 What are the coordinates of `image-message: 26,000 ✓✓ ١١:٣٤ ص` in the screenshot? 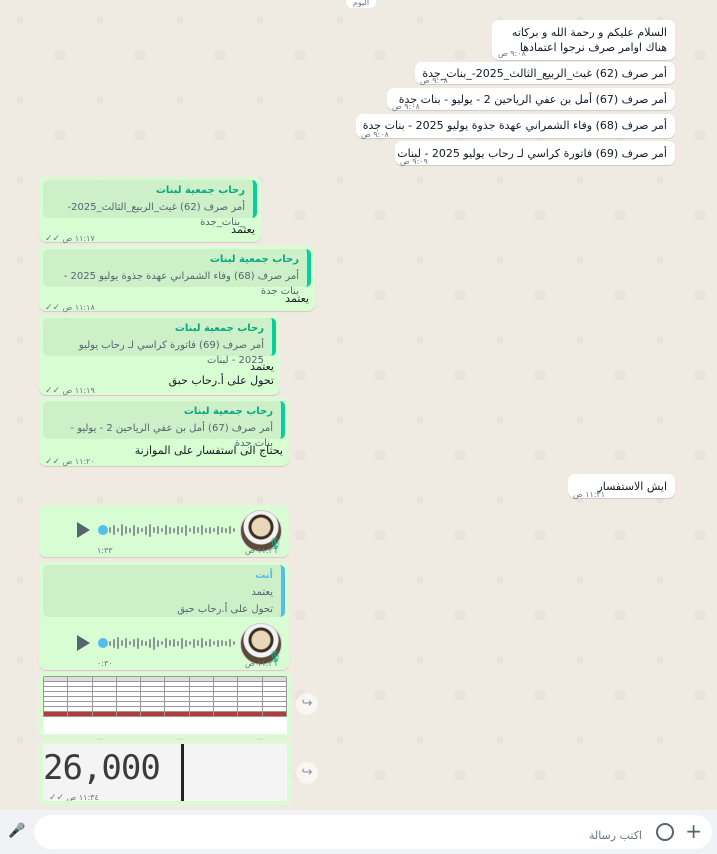 It's located at (165, 772).